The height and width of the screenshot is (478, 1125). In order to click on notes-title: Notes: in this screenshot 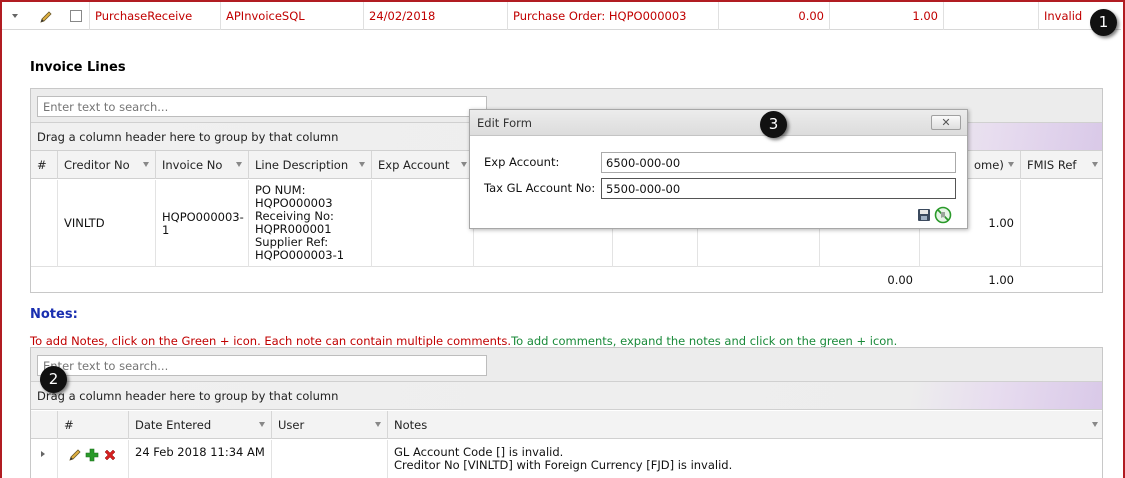, I will do `click(54, 314)`.